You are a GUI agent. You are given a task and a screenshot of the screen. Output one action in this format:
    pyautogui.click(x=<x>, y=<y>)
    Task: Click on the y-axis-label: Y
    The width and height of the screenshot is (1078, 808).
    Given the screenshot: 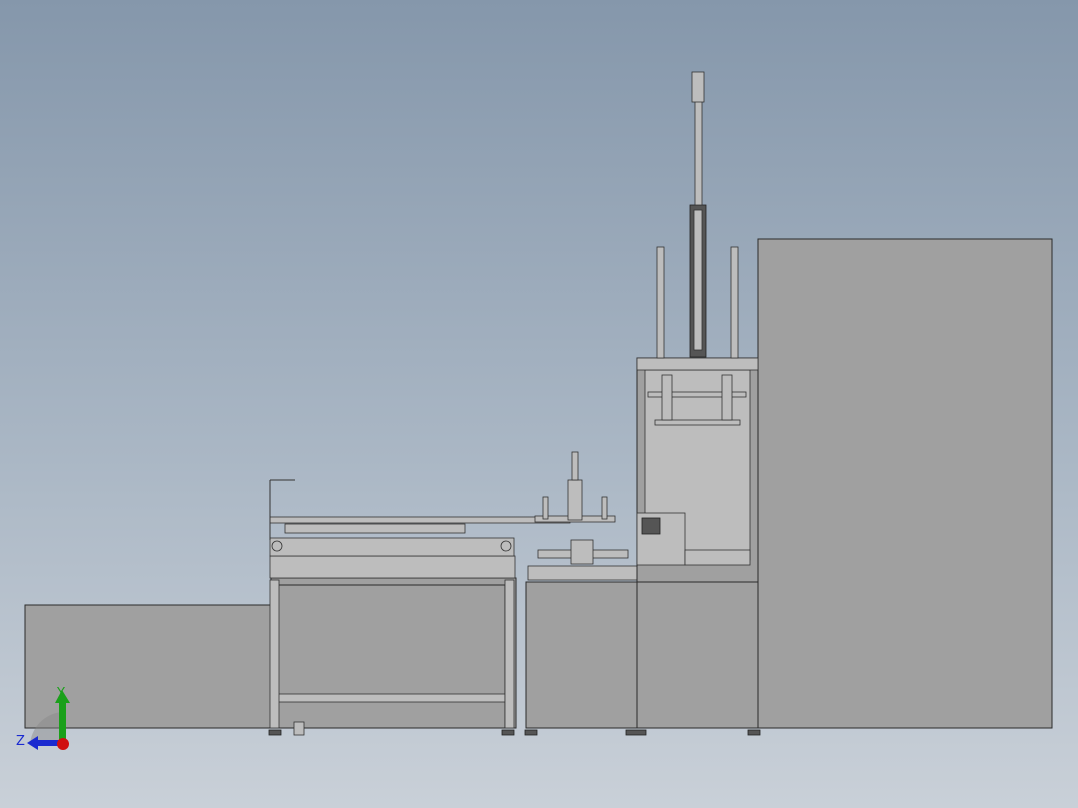 What is the action you would take?
    pyautogui.click(x=60, y=693)
    